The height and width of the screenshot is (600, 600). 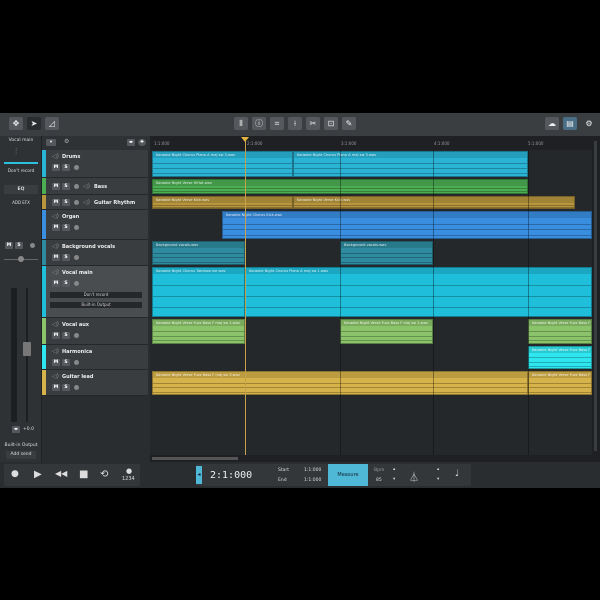 I want to click on info-icon: ⓘ, so click(x=259, y=123).